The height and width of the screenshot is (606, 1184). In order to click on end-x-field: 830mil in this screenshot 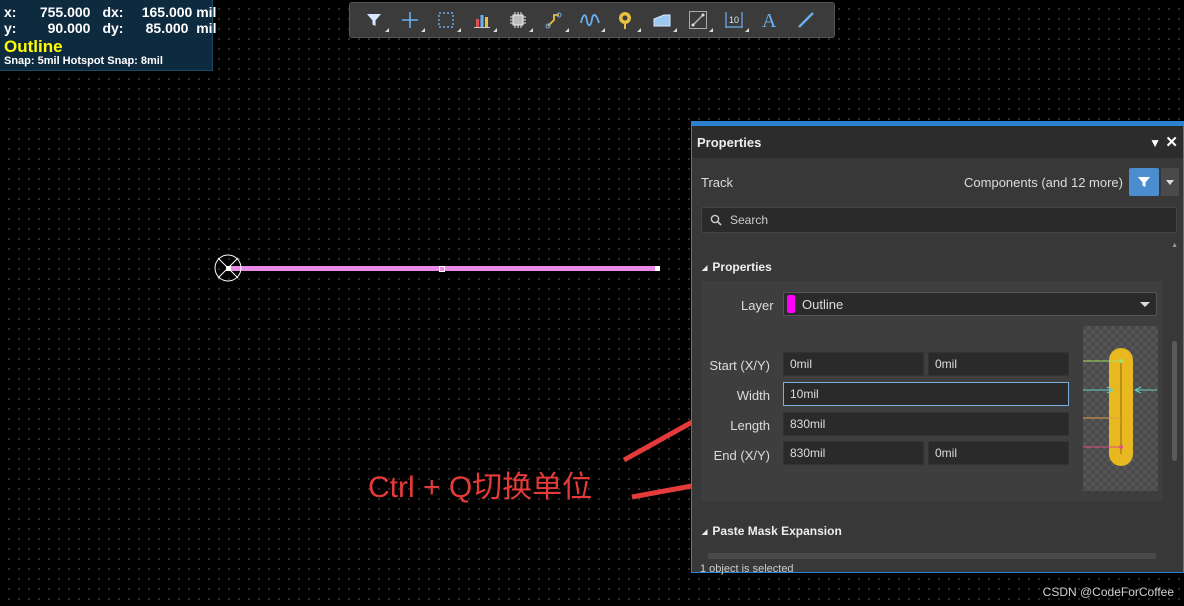, I will do `click(853, 453)`.